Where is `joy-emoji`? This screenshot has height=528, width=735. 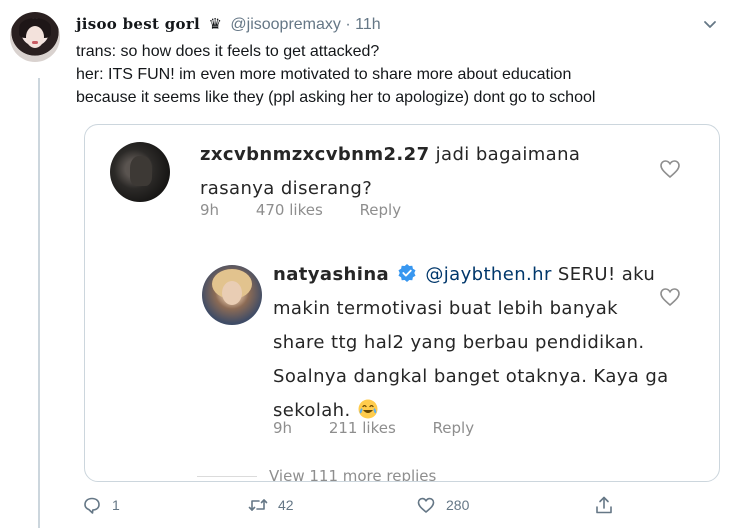 joy-emoji is located at coordinates (368, 409).